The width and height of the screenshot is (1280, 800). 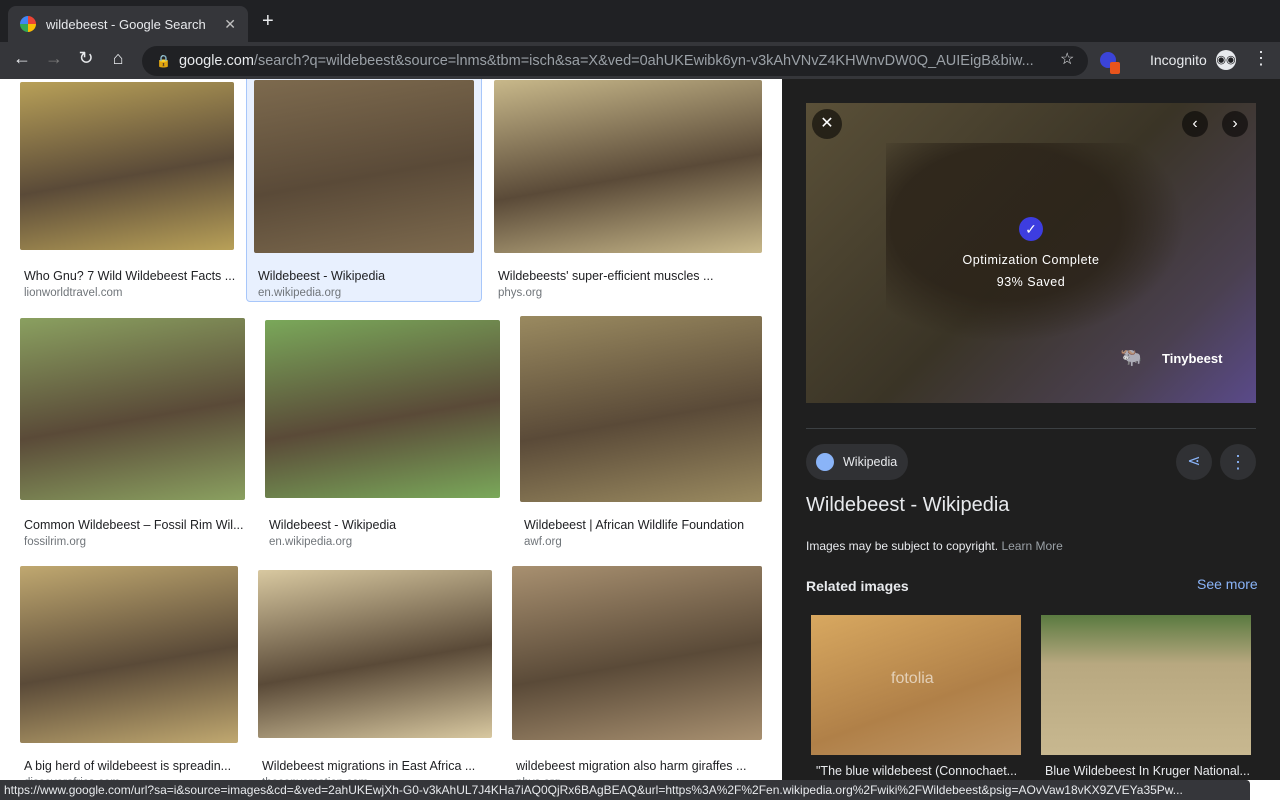 What do you see at coordinates (543, 542) in the screenshot?
I see `result-source: awf.org` at bounding box center [543, 542].